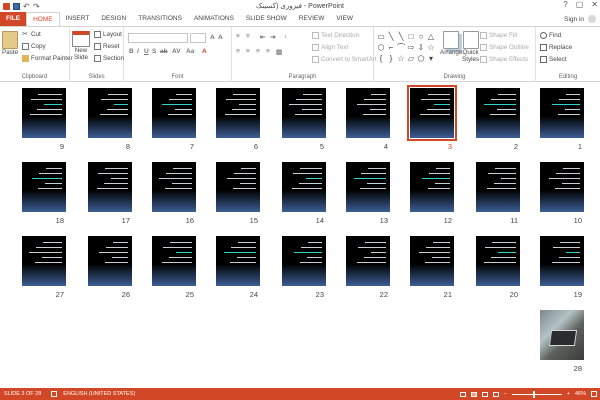  Describe the element at coordinates (268, 51) in the screenshot. I see `justify-icon: ≡` at that location.